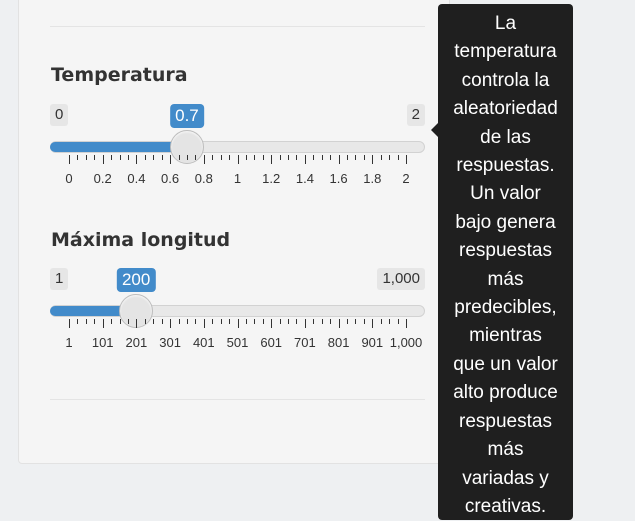 The width and height of the screenshot is (635, 521). I want to click on tick-label: 901, so click(372, 342).